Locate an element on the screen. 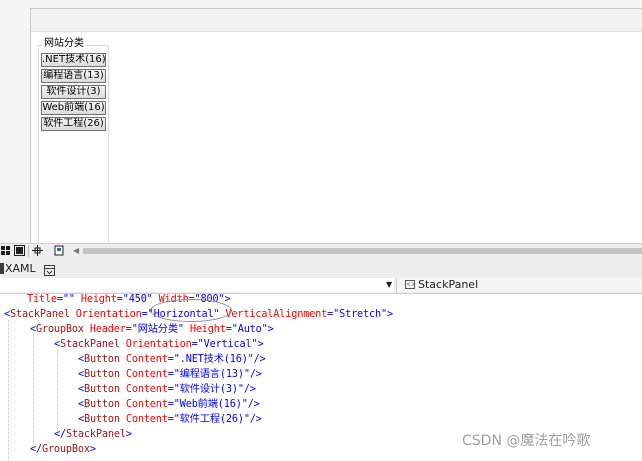 The height and width of the screenshot is (461, 642). code-token: ="Web前端(16)" is located at coordinates (207, 404).